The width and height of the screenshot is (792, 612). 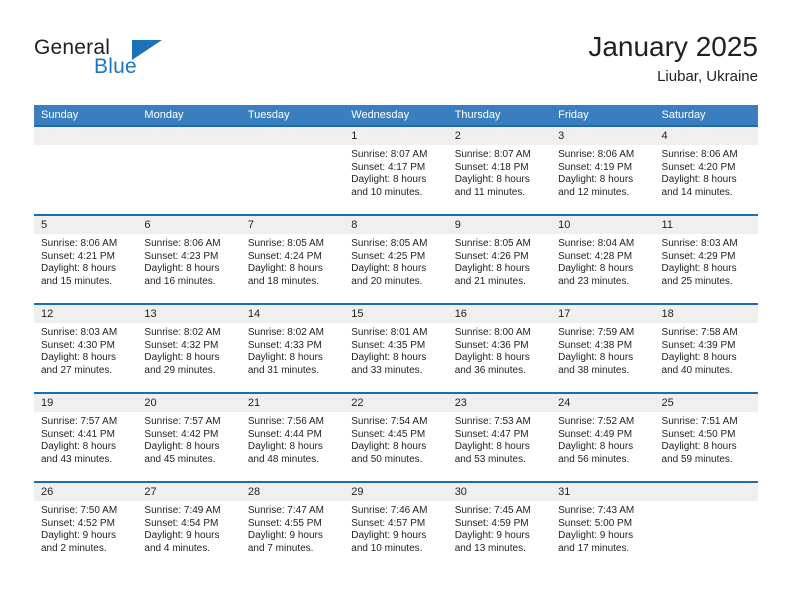 What do you see at coordinates (596, 510) in the screenshot?
I see `sunrise-text: Sunrise: 7:43 AM` at bounding box center [596, 510].